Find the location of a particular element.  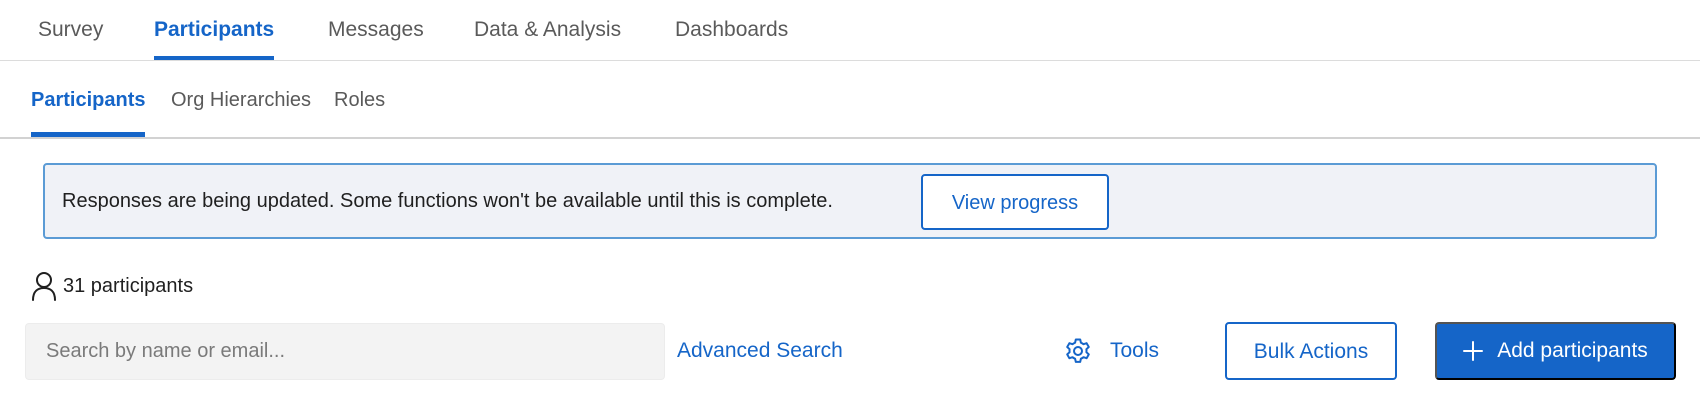

add-participants-button: Add participants is located at coordinates (1555, 351).